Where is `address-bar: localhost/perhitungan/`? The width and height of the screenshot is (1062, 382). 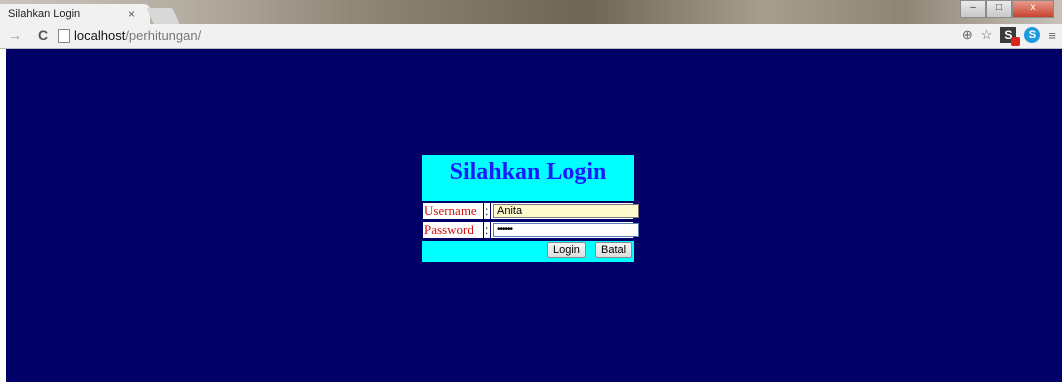 address-bar: localhost/perhitungan/ is located at coordinates (137, 35).